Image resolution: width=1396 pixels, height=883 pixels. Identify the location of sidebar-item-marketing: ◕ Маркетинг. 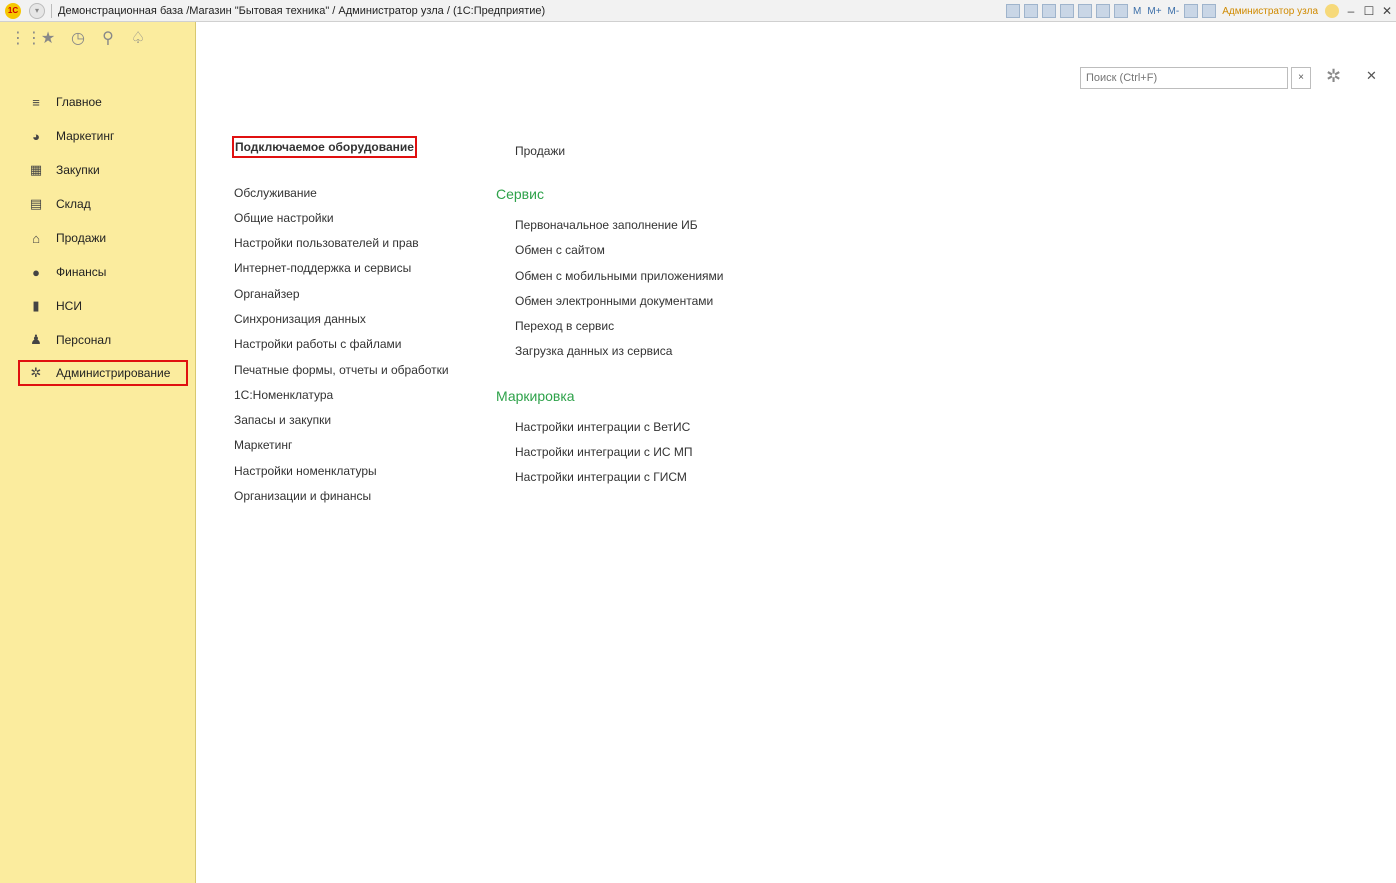
(103, 136).